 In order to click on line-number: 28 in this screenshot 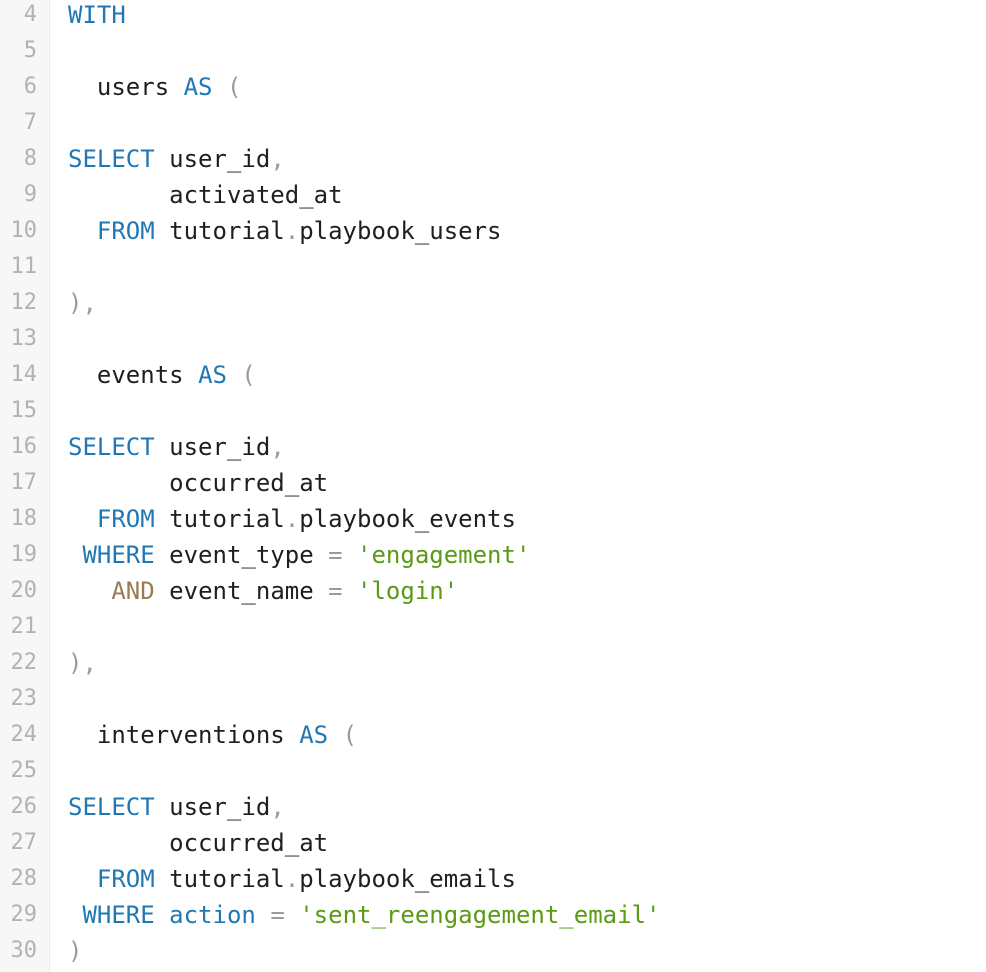, I will do `click(24, 878)`.